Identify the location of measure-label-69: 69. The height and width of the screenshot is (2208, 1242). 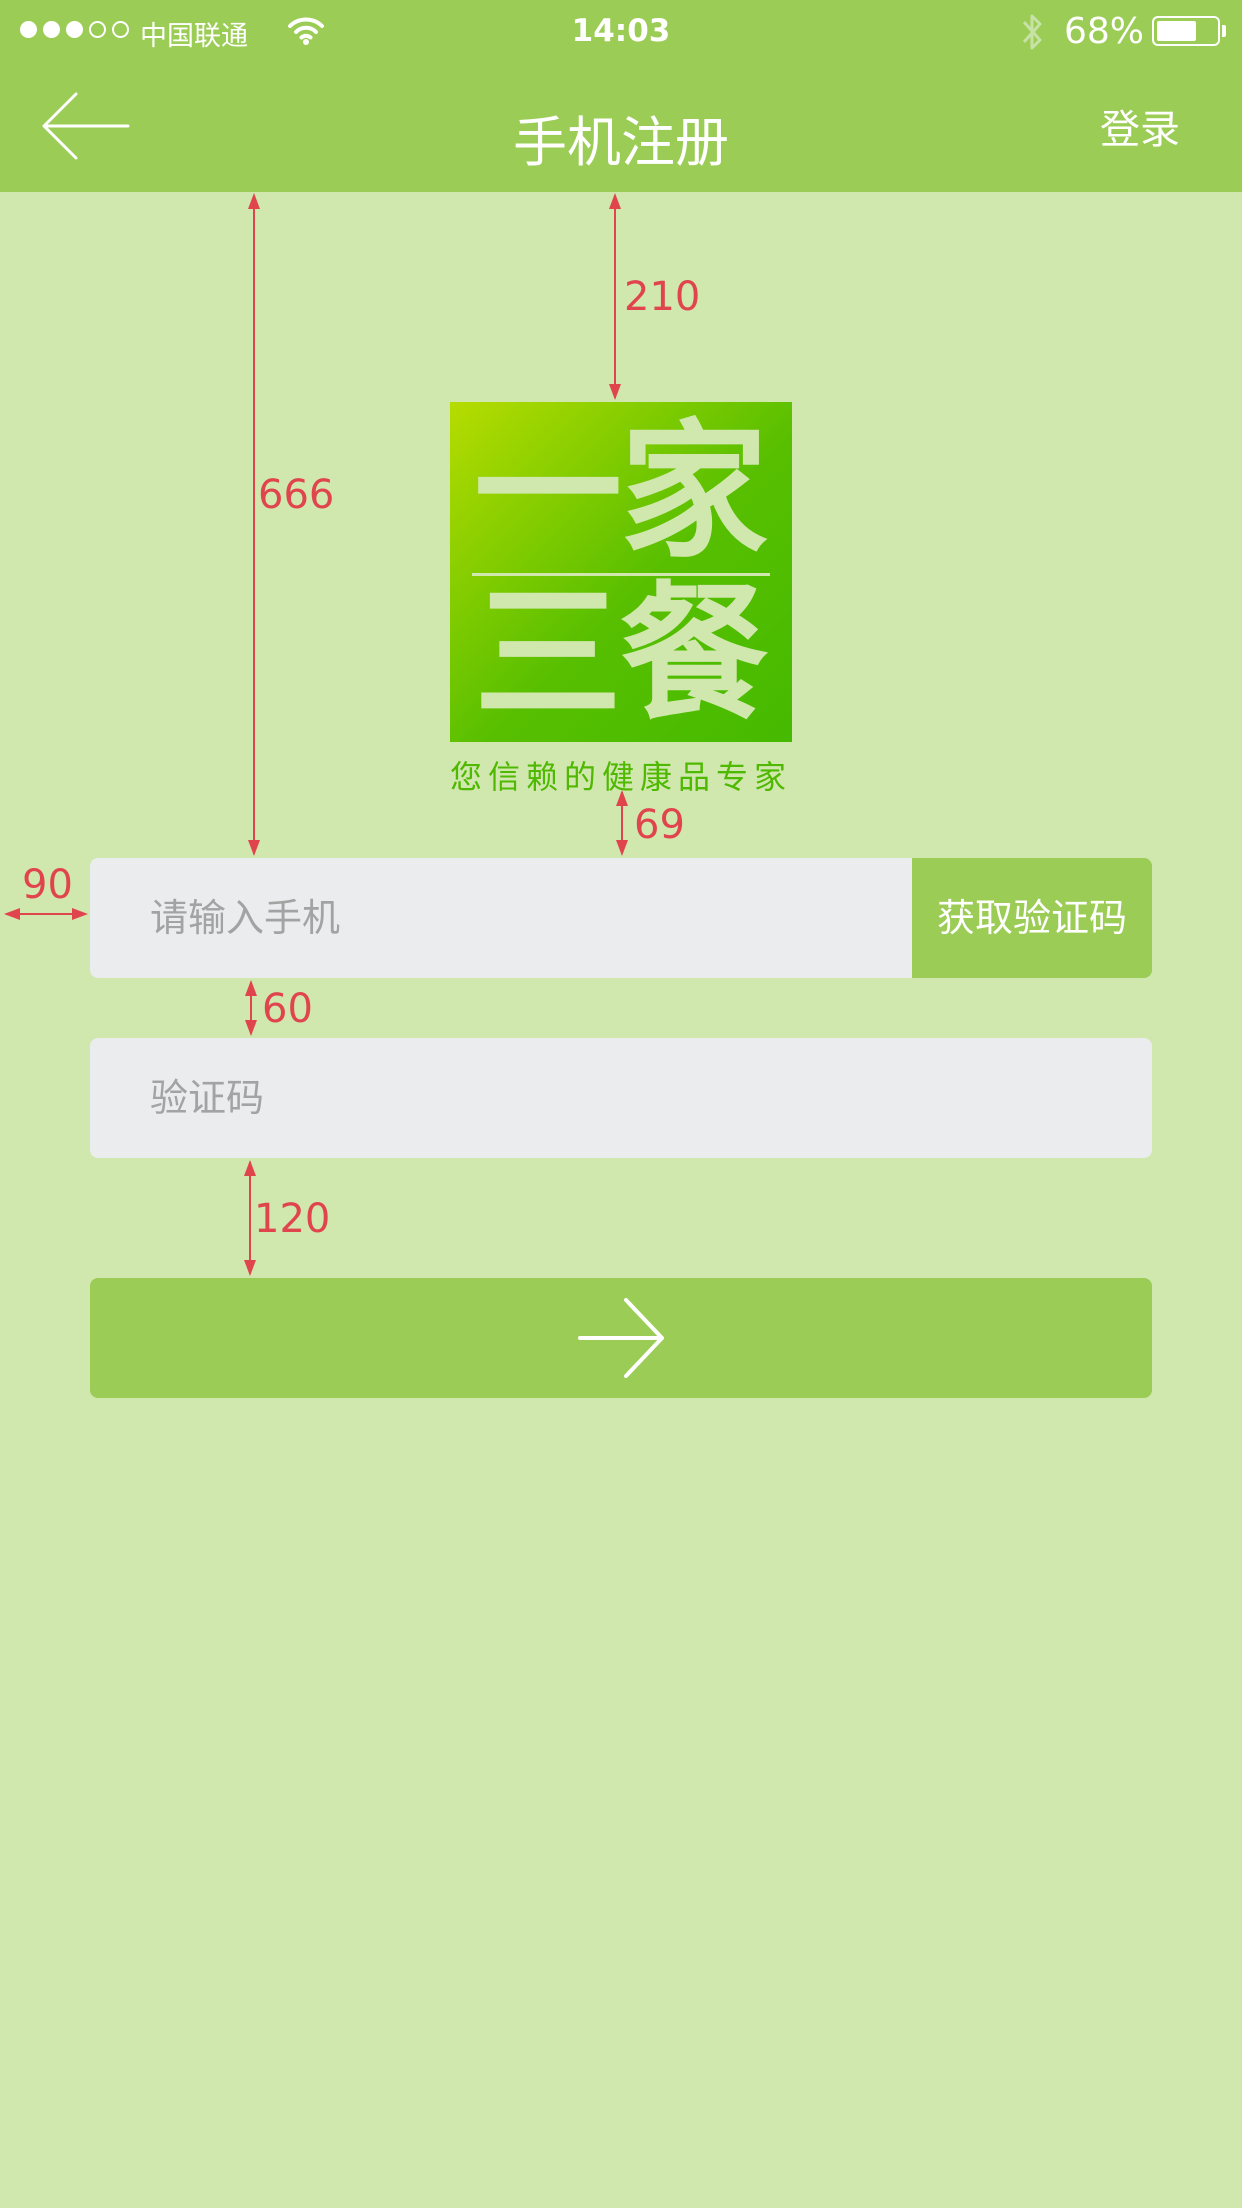
(659, 825).